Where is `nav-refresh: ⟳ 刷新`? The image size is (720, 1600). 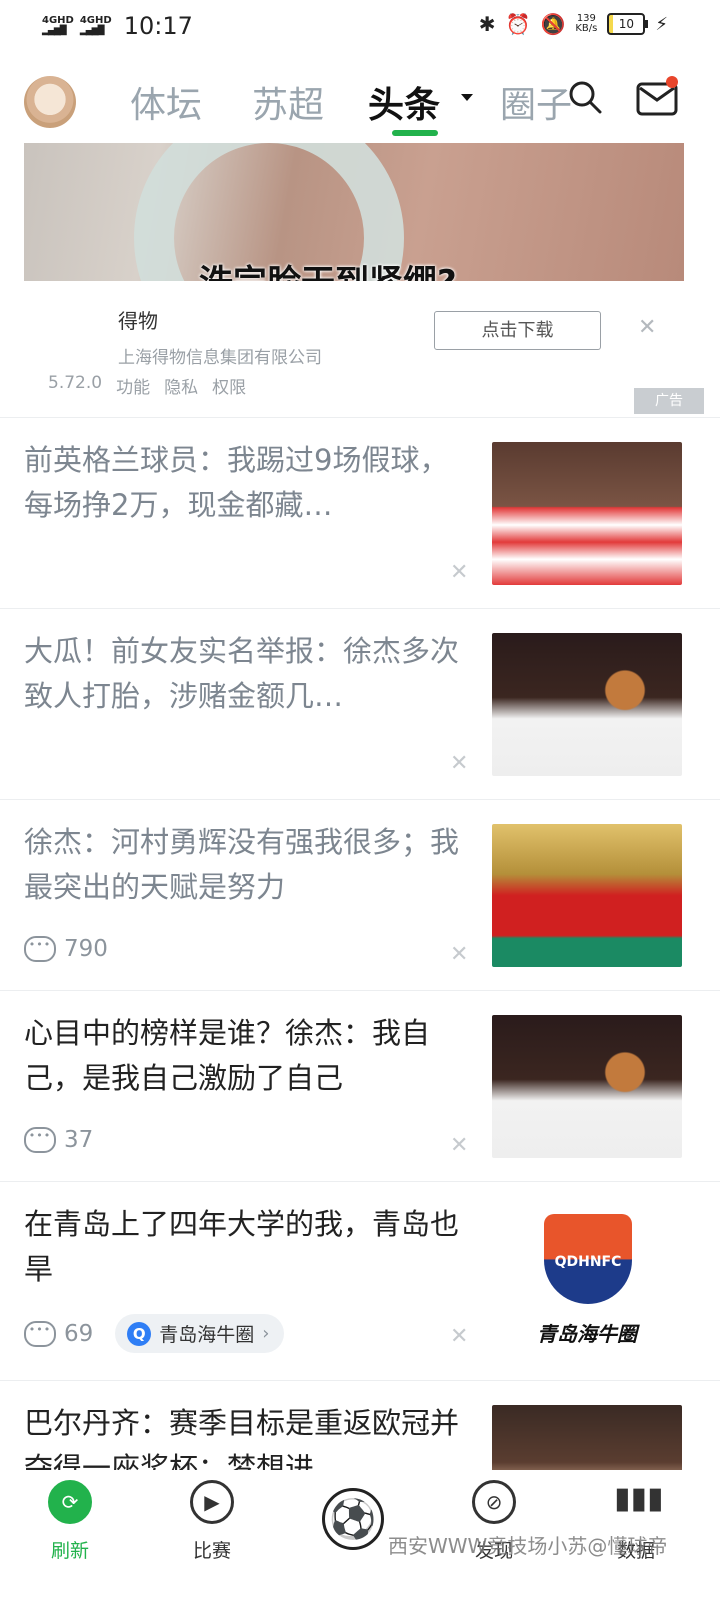 nav-refresh: ⟳ 刷新 is located at coordinates (70, 1521).